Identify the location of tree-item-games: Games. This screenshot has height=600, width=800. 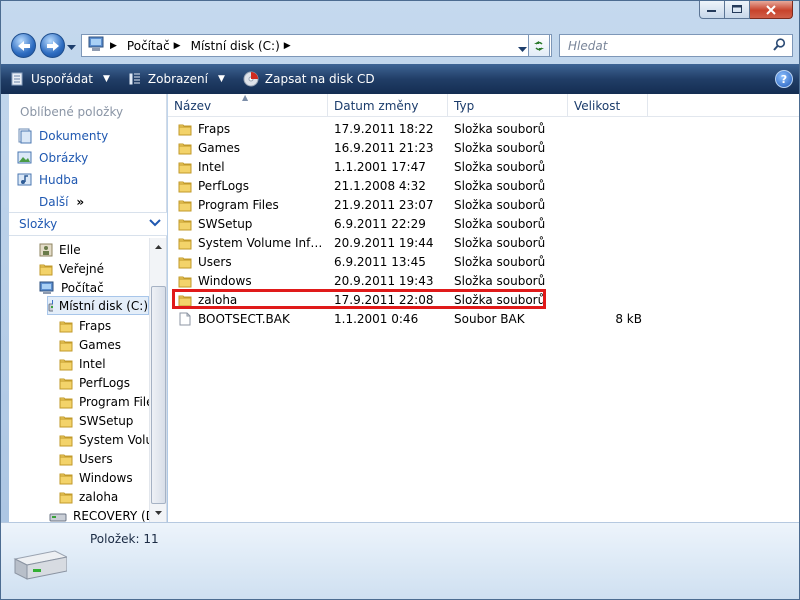
(90, 344).